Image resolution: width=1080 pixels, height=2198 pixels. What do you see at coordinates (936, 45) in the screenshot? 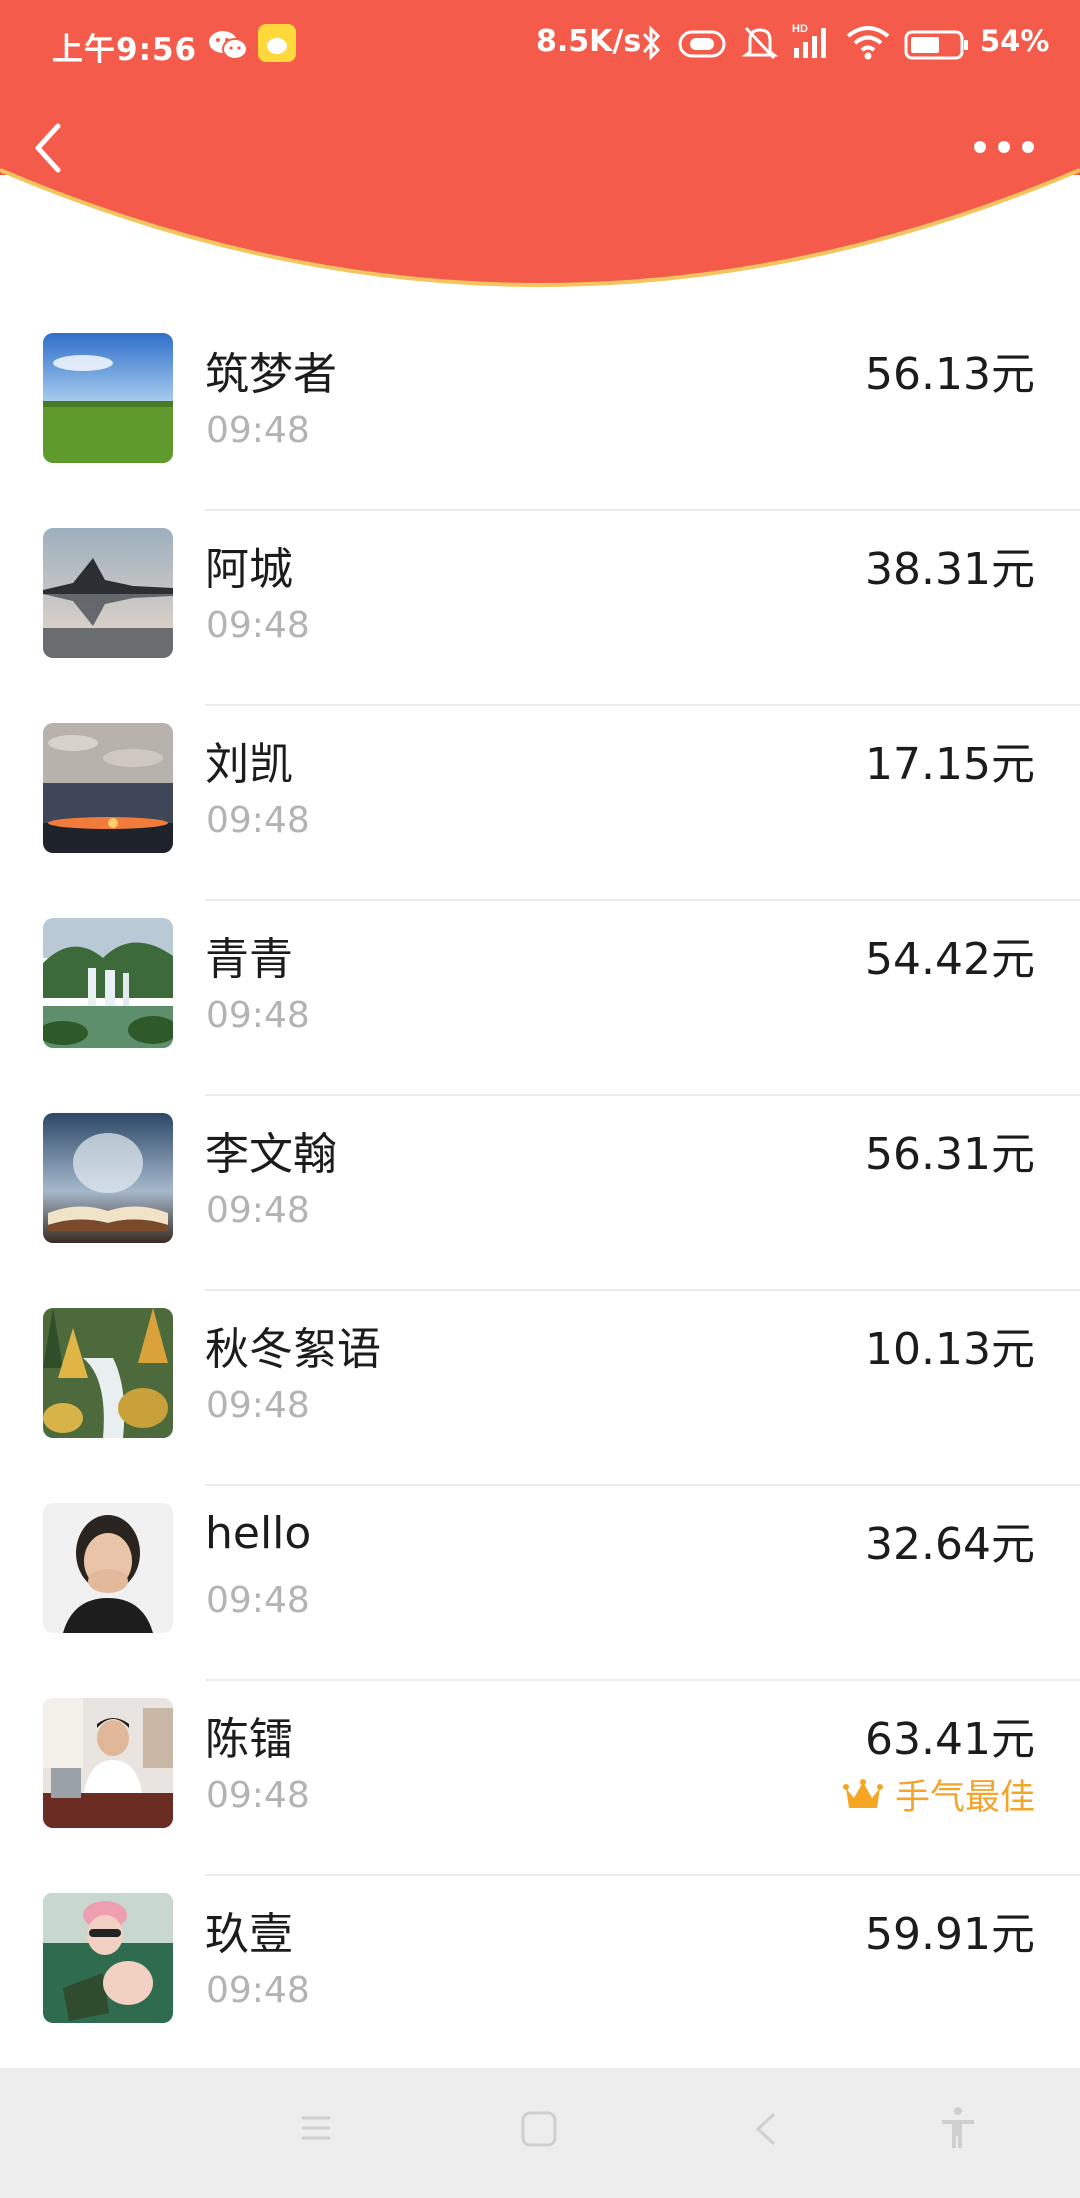
I see `battery-icon` at bounding box center [936, 45].